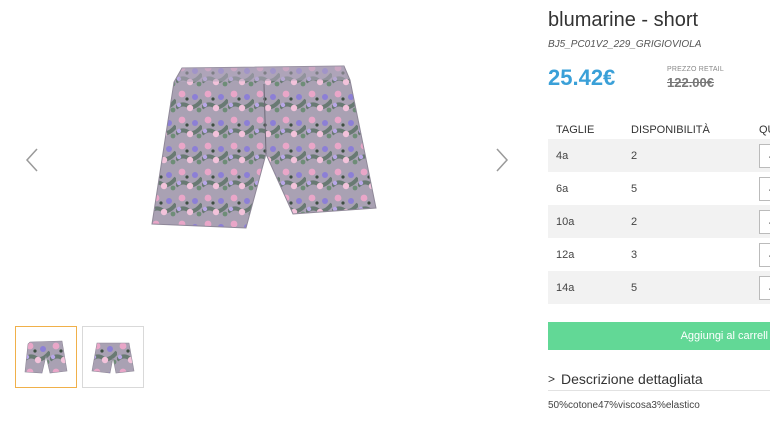 The image size is (770, 435). I want to click on table-row: 14a 5 -, so click(659, 287).